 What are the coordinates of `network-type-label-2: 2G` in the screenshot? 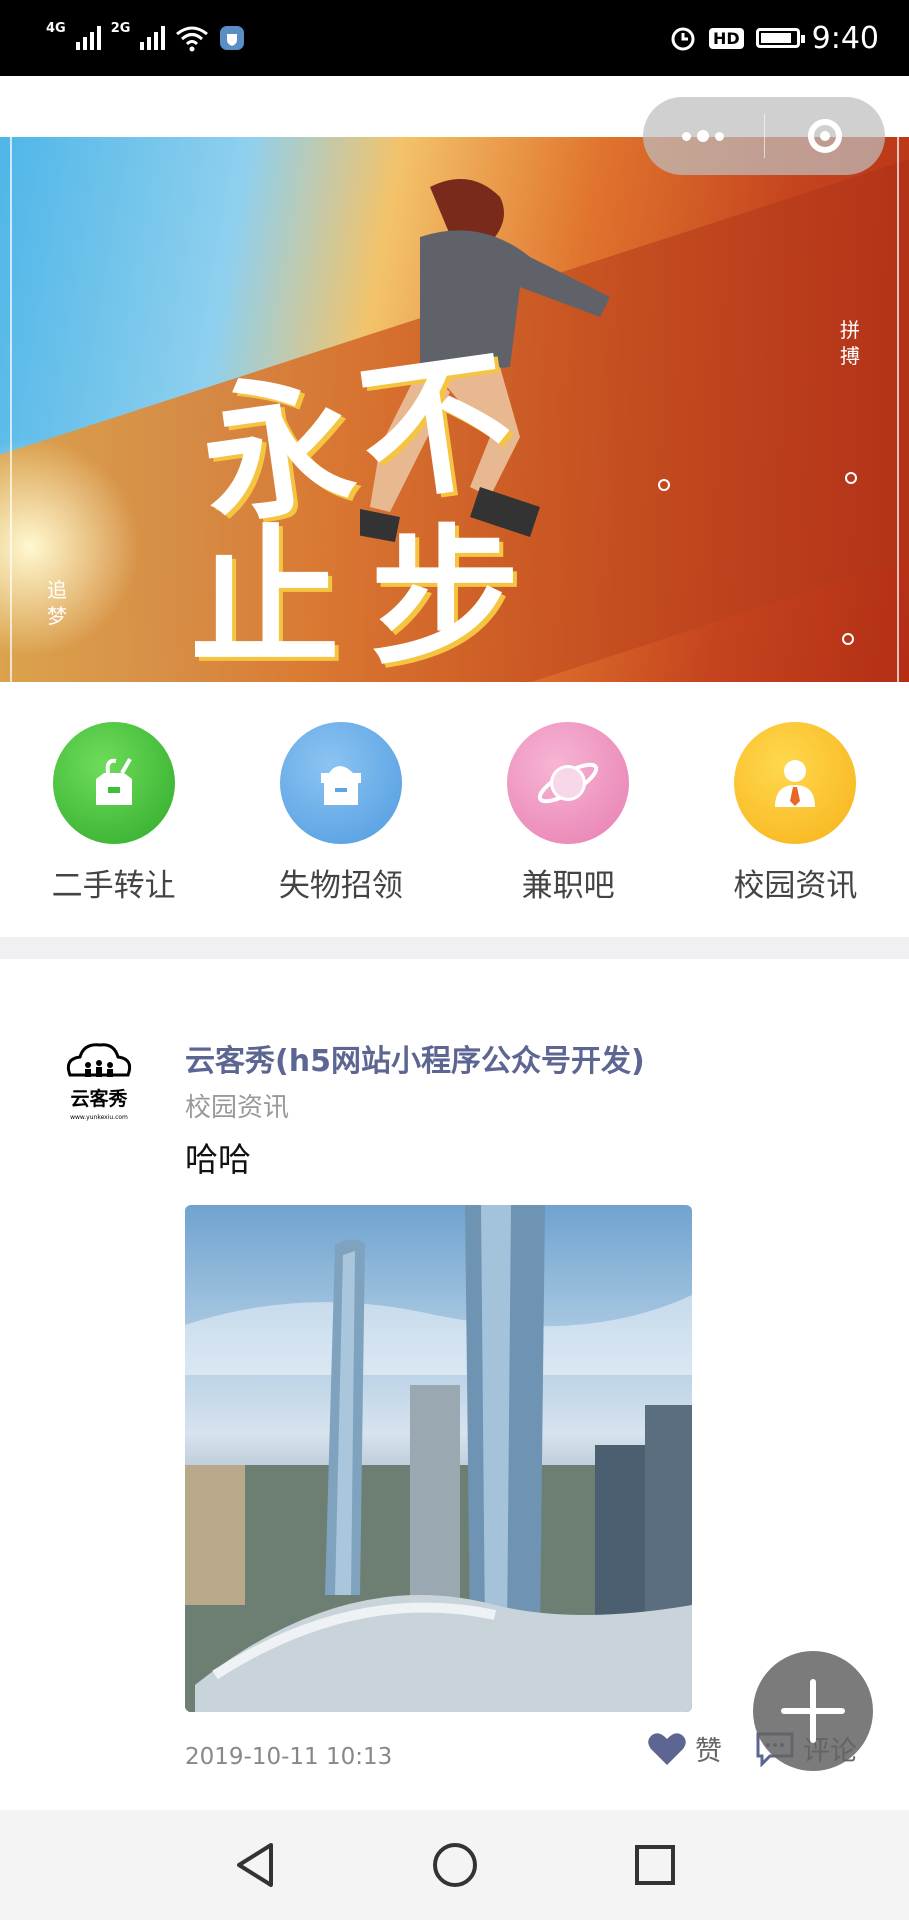 It's located at (120, 28).